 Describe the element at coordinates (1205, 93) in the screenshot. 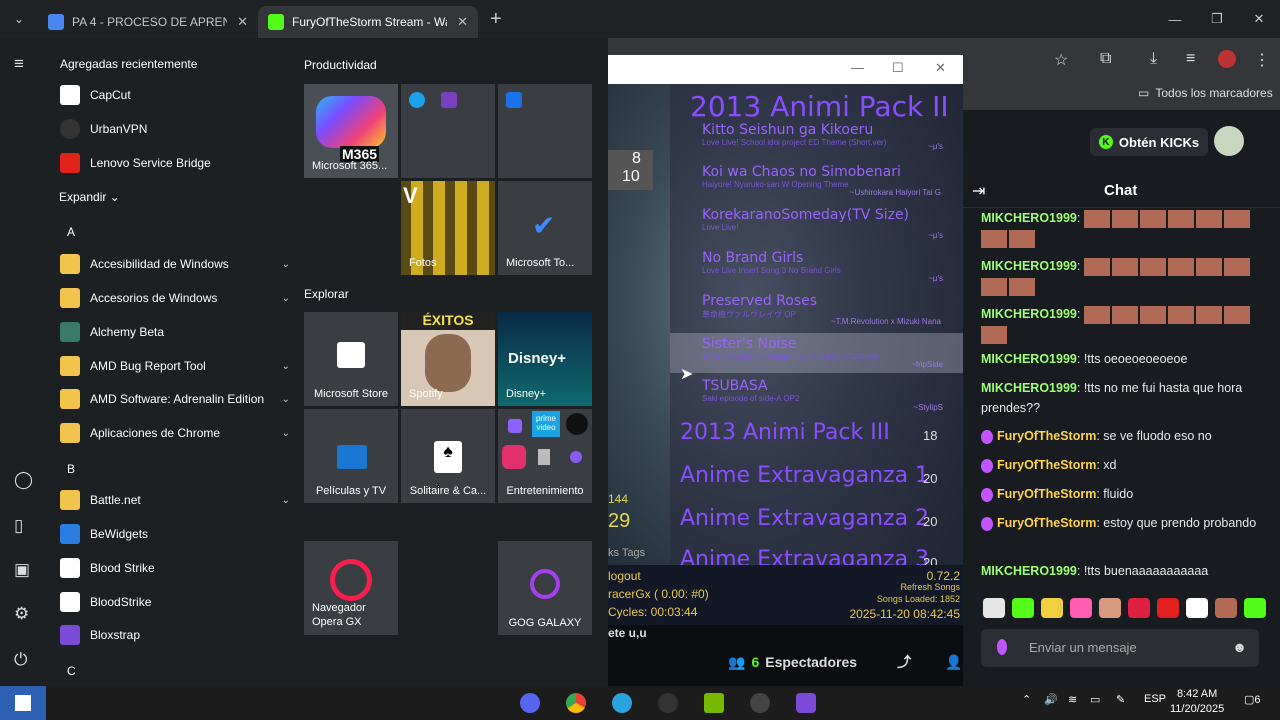

I see `all-bookmarks: ▭ Todos los marcadores` at that location.